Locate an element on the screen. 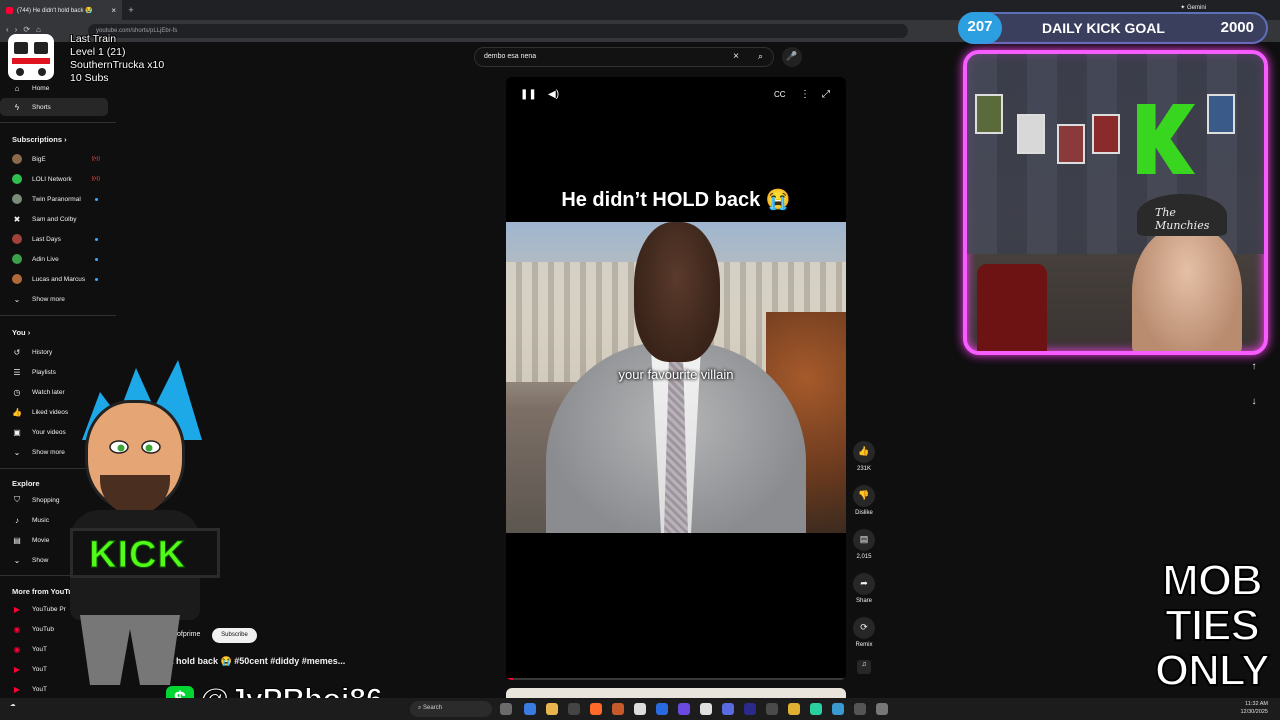 The height and width of the screenshot is (720, 1280). sidebar-item-twin-paranormal: Twin Paranormal is located at coordinates (54, 199).